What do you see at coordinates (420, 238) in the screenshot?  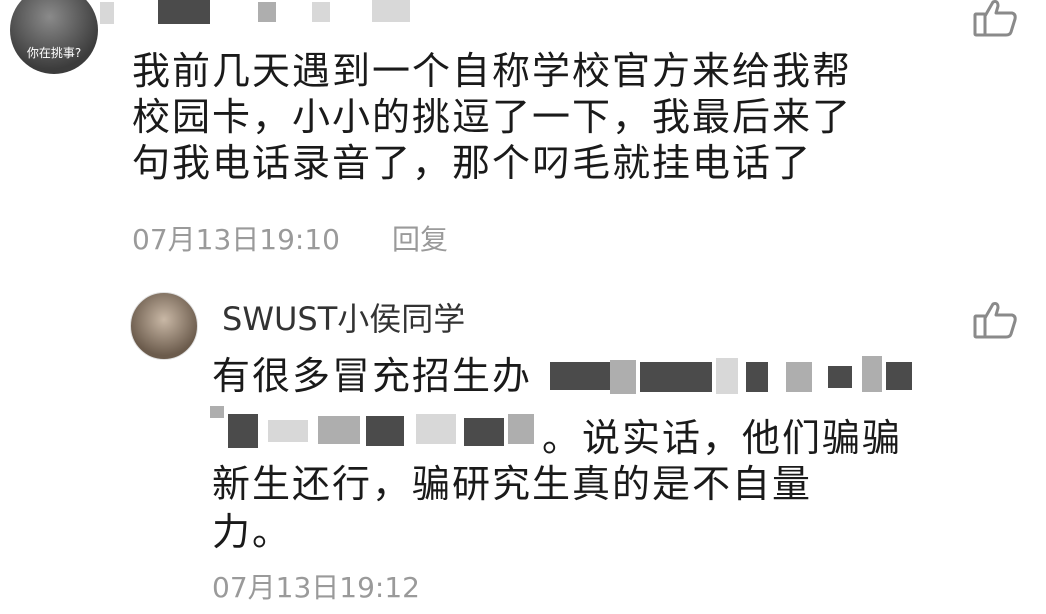 I see `reply-button: 回复` at bounding box center [420, 238].